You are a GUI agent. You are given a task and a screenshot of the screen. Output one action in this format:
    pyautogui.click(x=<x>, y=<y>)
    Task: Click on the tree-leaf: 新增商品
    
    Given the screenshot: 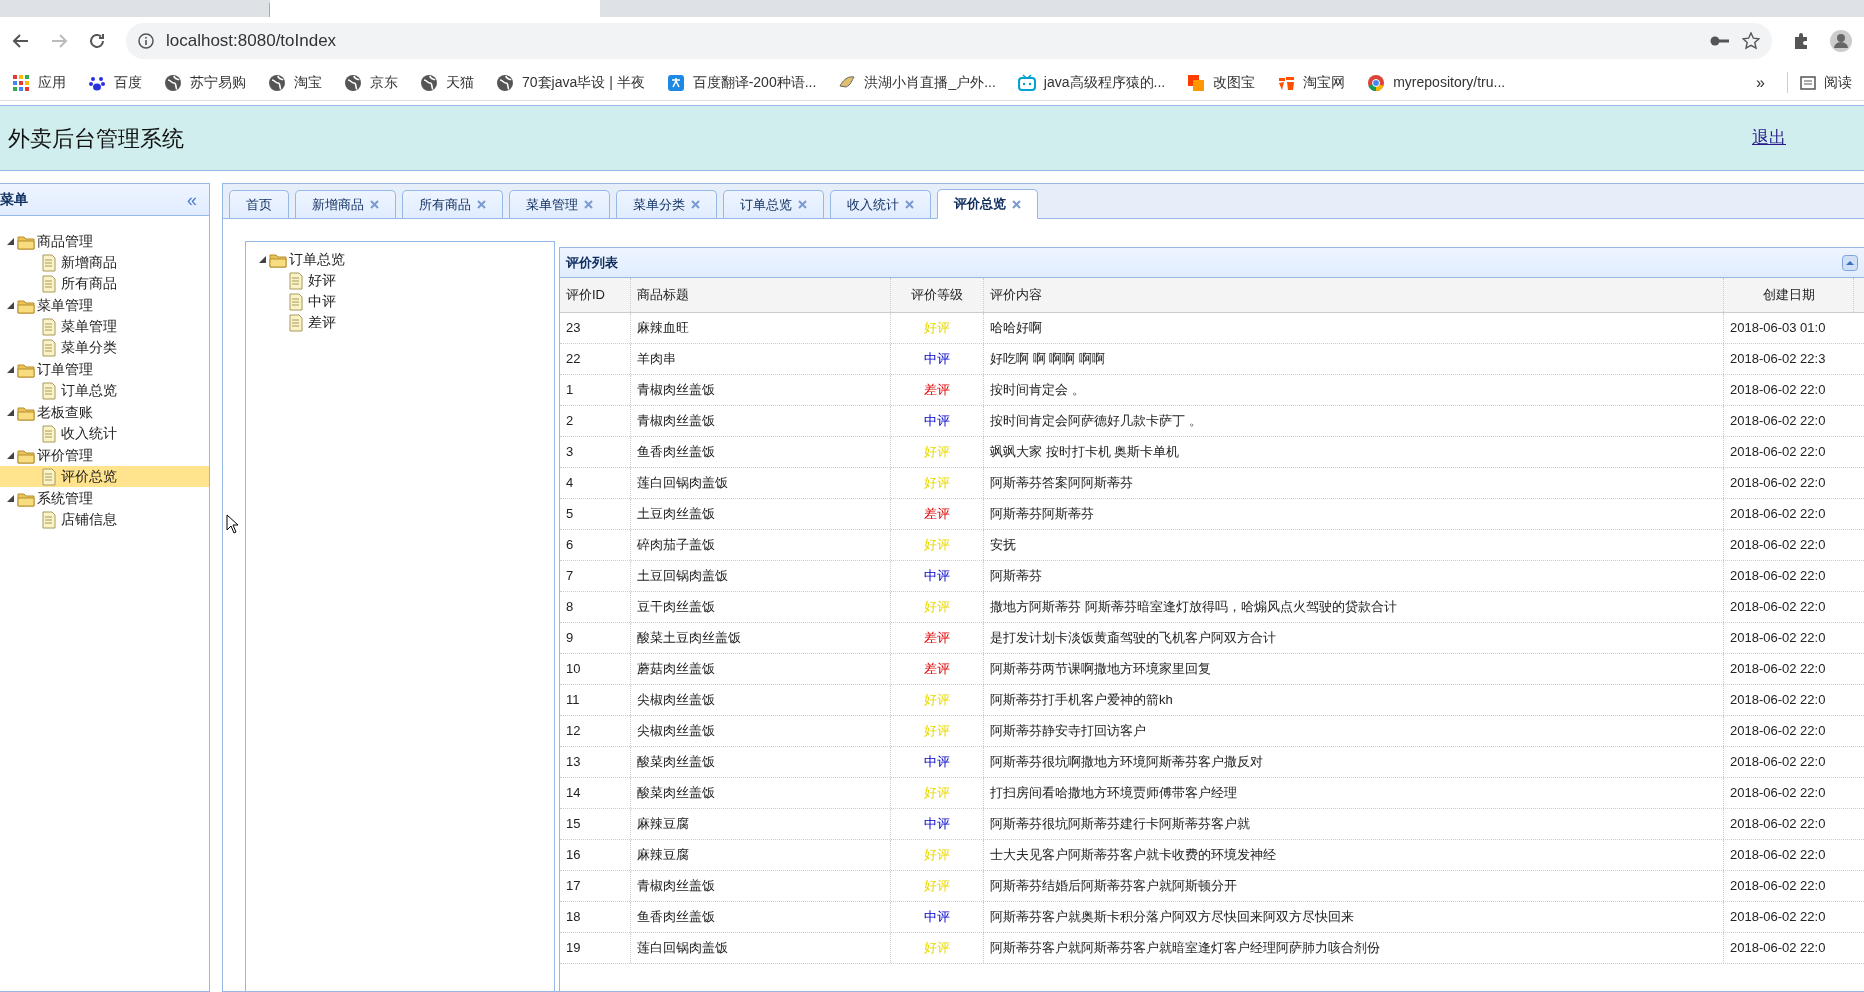 What is the action you would take?
    pyautogui.click(x=104, y=262)
    